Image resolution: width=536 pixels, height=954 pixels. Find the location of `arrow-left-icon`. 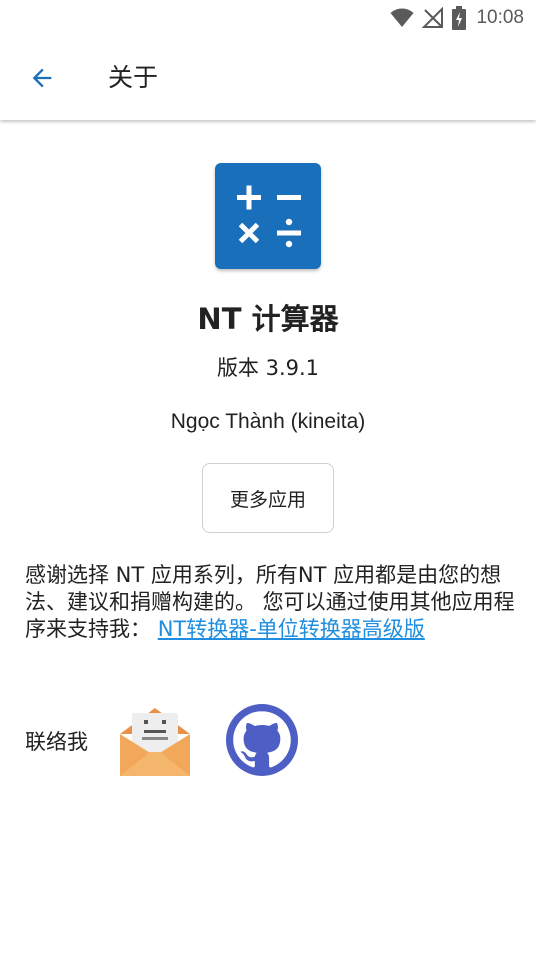

arrow-left-icon is located at coordinates (42, 78).